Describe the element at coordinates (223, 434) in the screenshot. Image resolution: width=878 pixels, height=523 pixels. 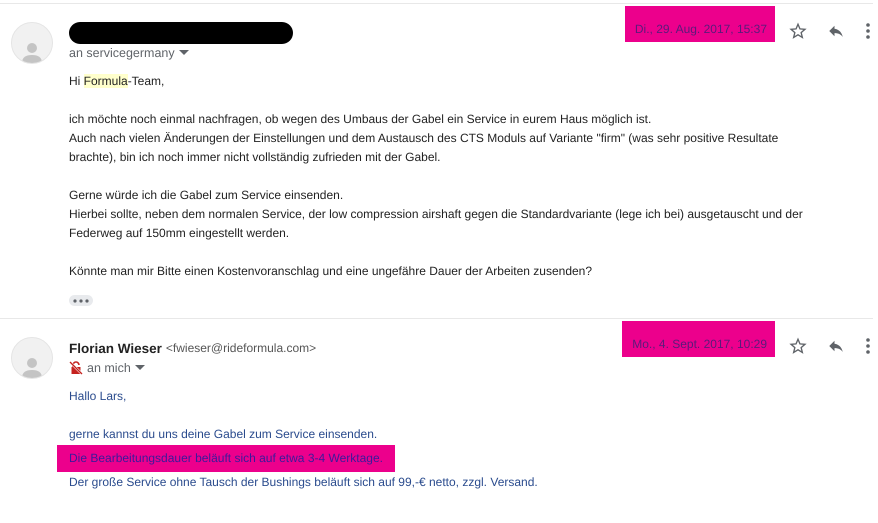
I see `message-line: gerne kannst du uns deine Gabel zum Service einsenden.` at that location.